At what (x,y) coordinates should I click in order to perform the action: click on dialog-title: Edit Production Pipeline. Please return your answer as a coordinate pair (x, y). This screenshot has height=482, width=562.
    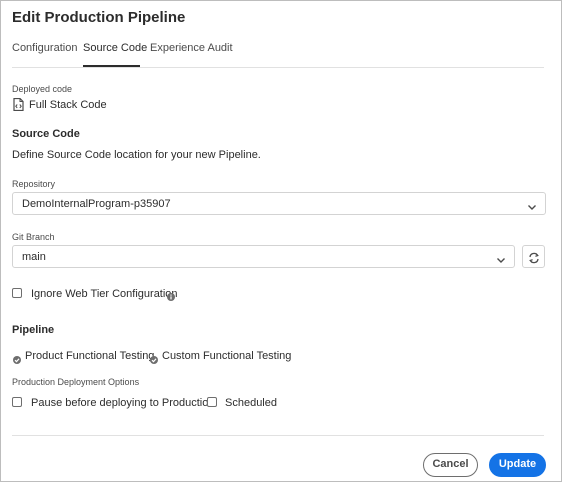
    Looking at the image, I should click on (99, 17).